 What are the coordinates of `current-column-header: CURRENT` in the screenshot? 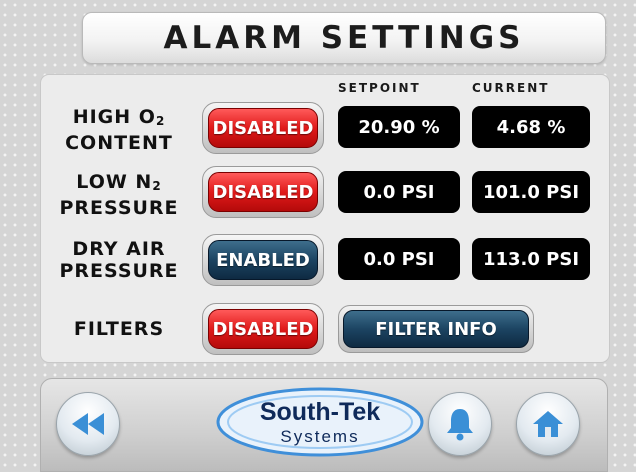 It's located at (511, 88).